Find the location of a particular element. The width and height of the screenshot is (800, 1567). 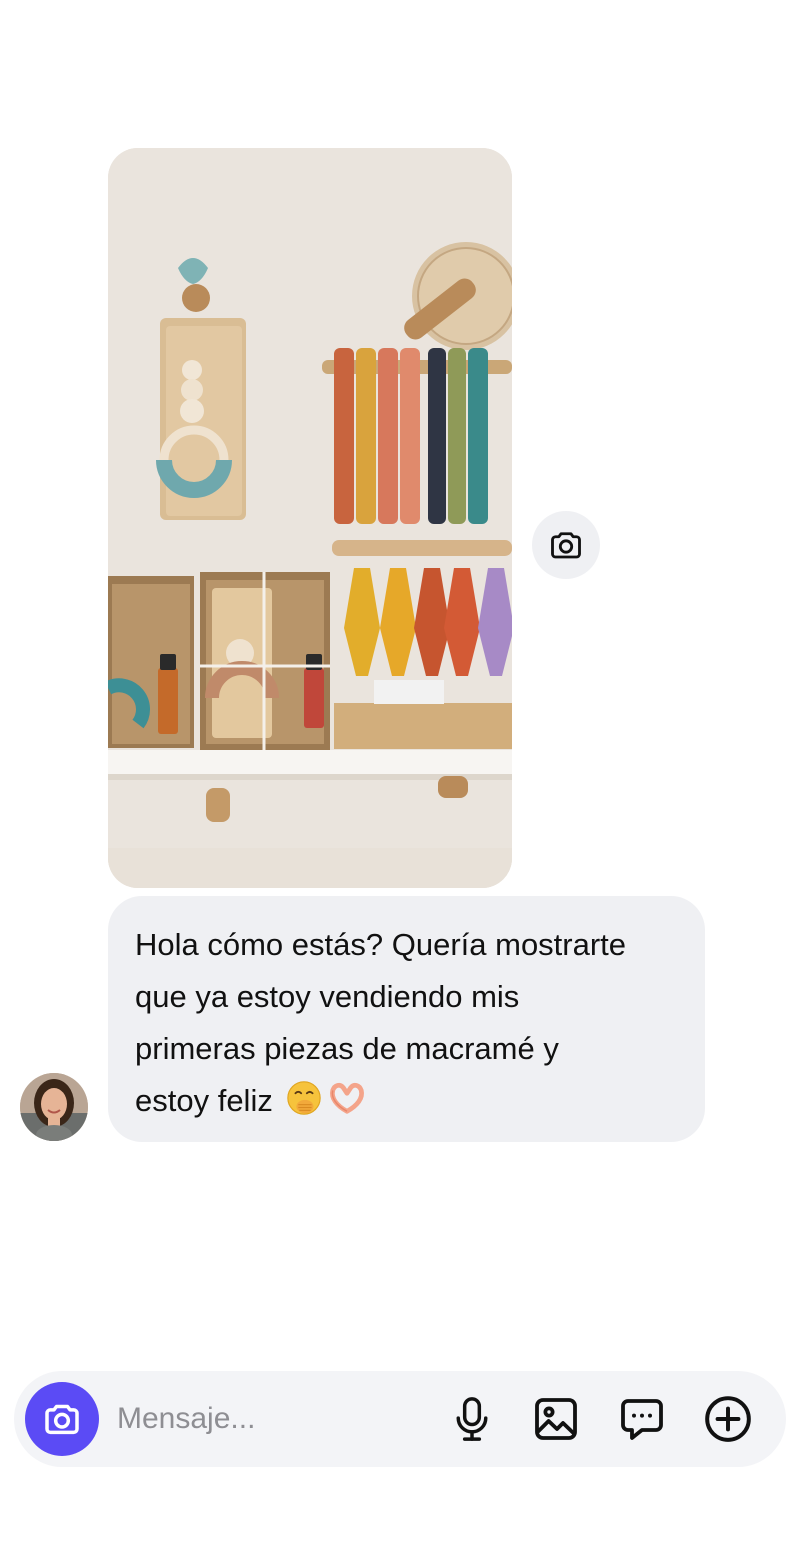

avatar-photo is located at coordinates (54, 1107).